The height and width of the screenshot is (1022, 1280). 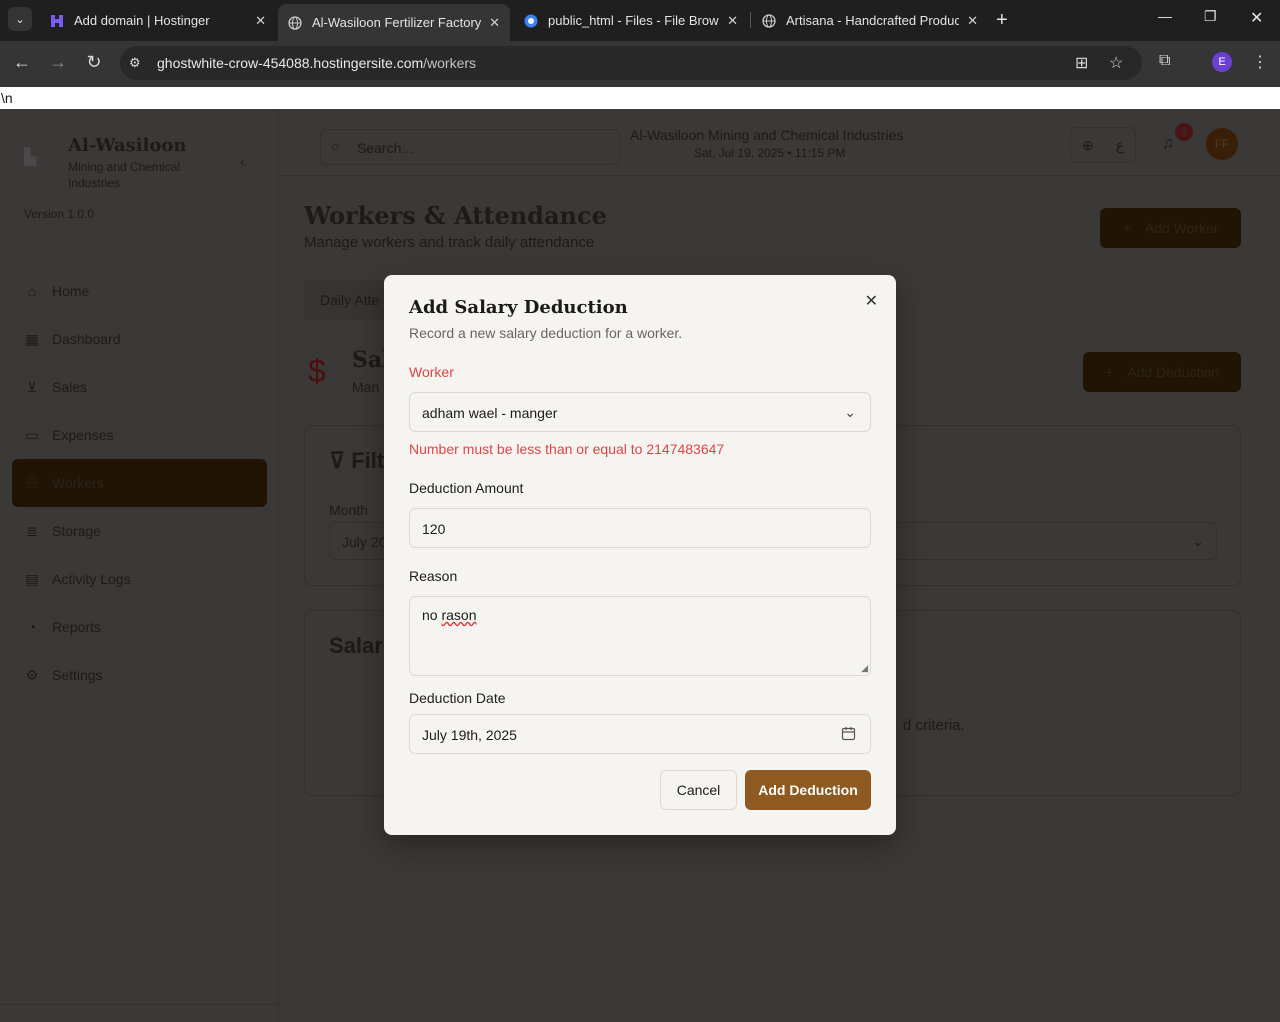 I want to click on calendar-icon, so click(x=848, y=735).